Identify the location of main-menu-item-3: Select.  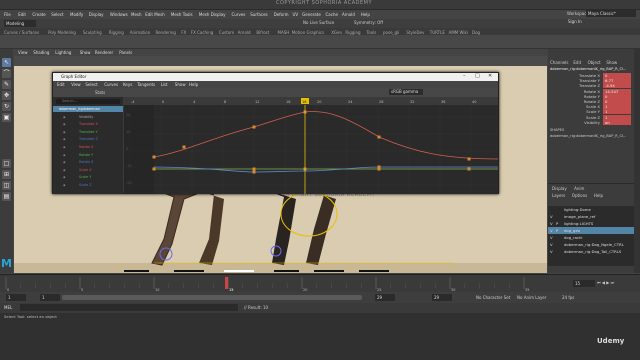
(57, 14).